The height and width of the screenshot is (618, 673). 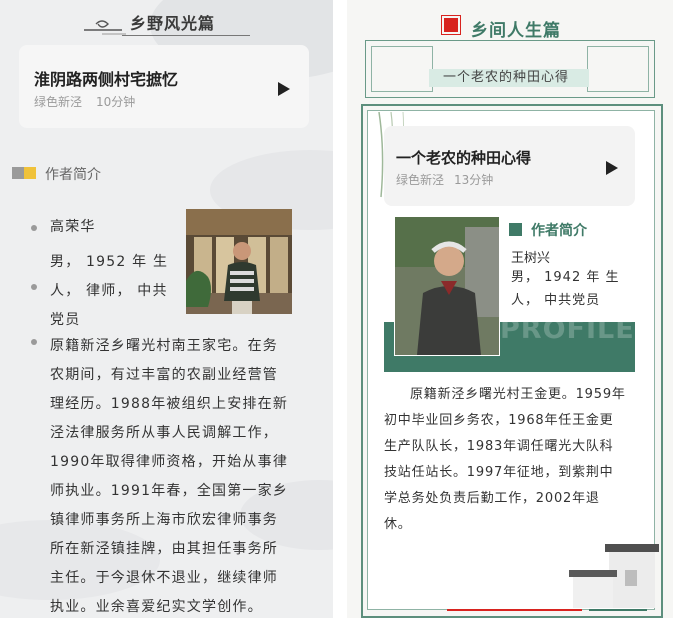 What do you see at coordinates (492, 498) in the screenshot?
I see `bio-line: 学总务处负责后勤工作，2002年退` at bounding box center [492, 498].